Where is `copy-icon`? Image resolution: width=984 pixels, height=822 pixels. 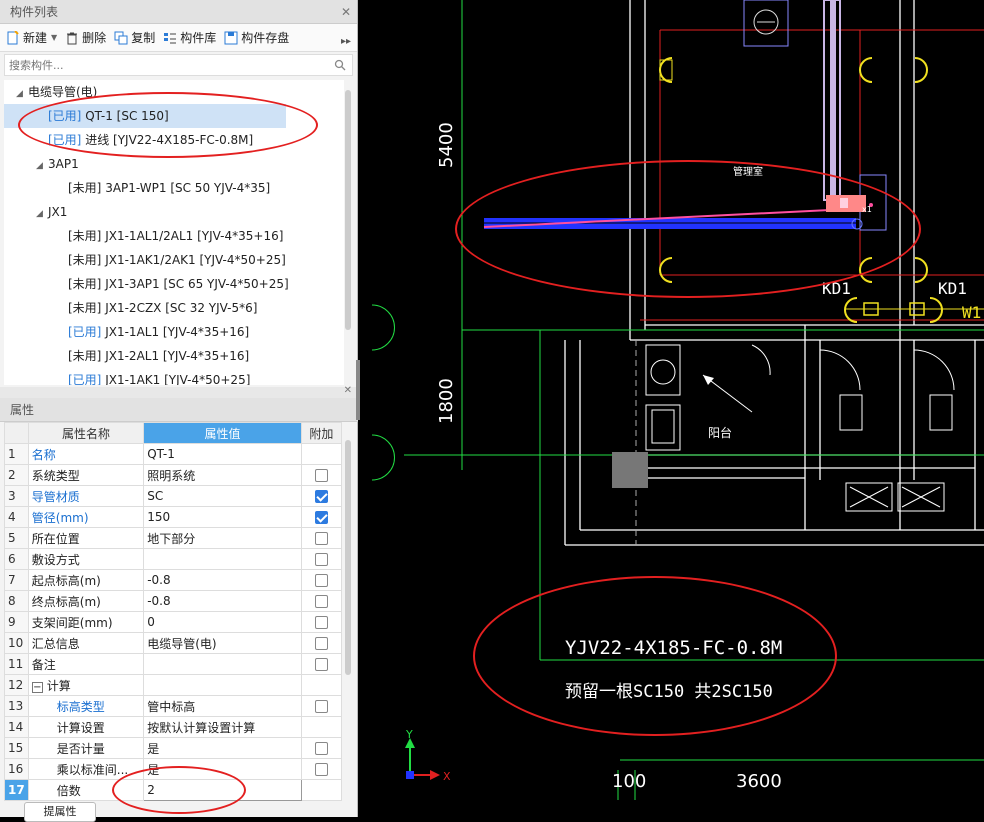
copy-icon is located at coordinates (121, 37).